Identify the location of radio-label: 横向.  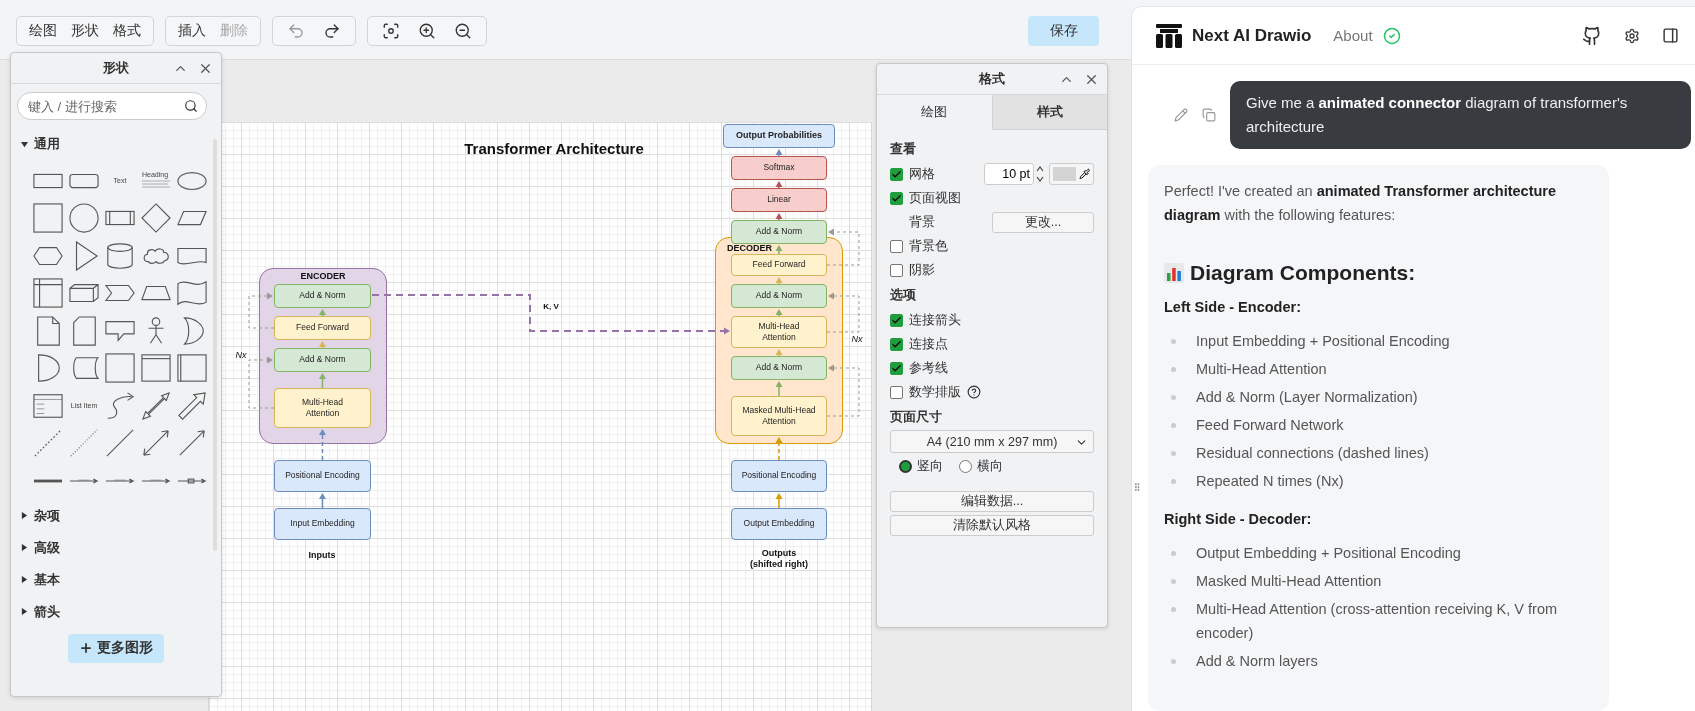
(990, 466).